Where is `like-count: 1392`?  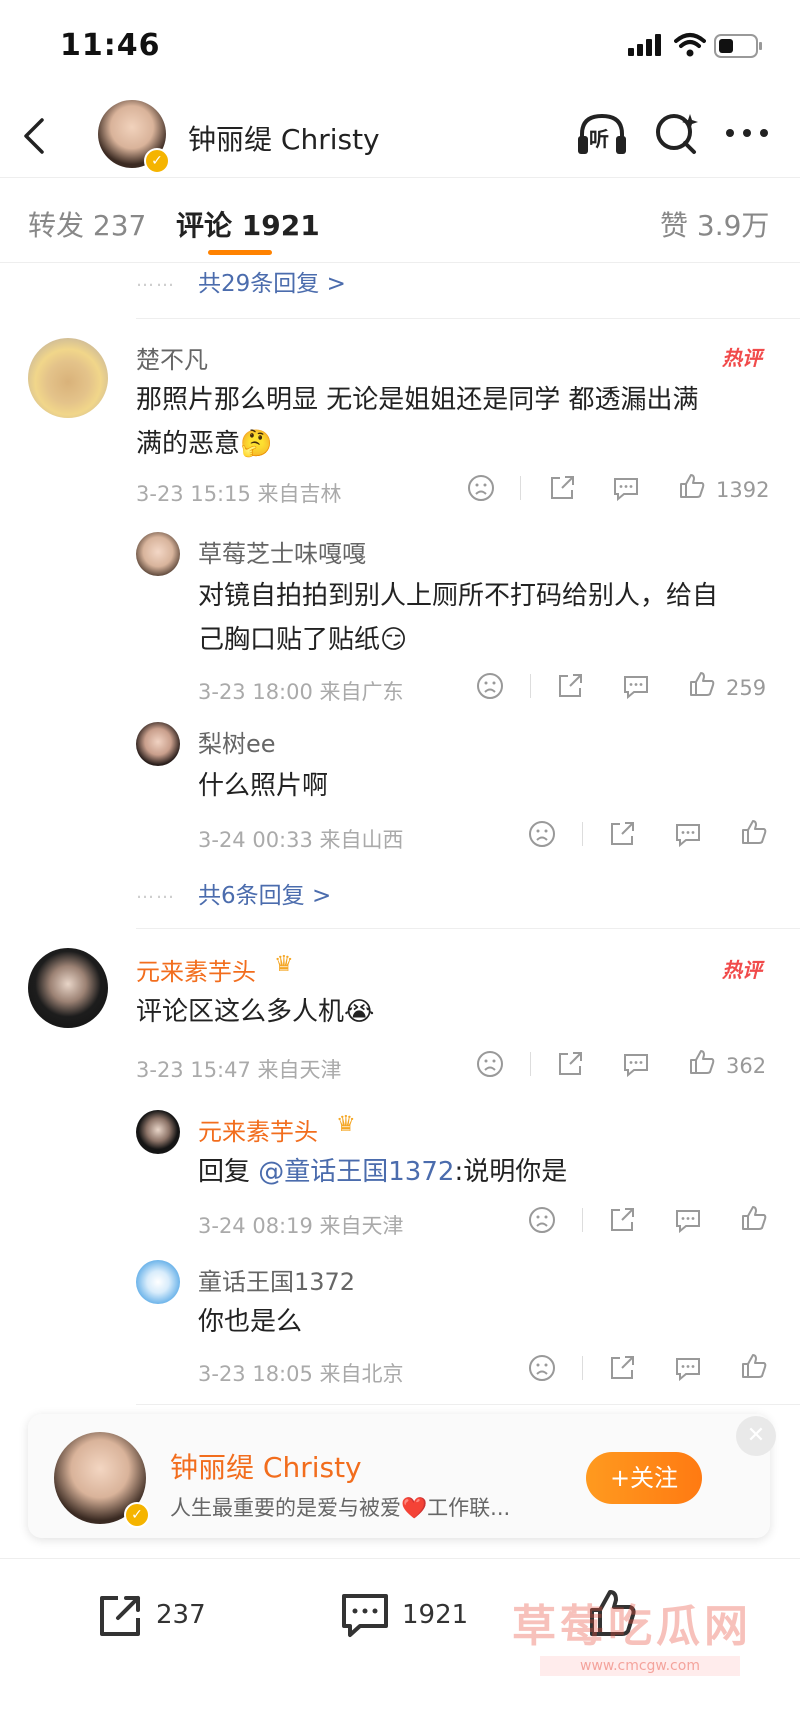 like-count: 1392 is located at coordinates (743, 490).